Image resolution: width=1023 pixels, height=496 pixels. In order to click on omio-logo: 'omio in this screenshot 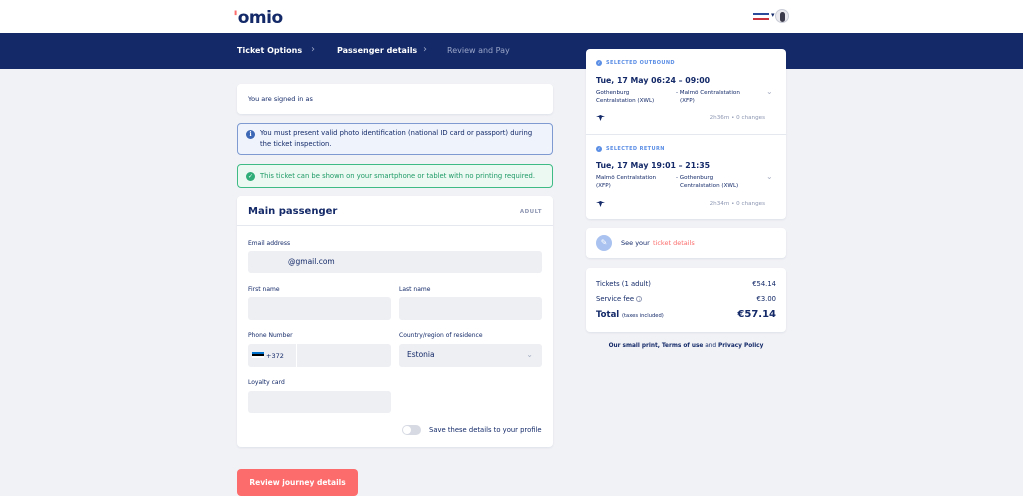, I will do `click(258, 18)`.